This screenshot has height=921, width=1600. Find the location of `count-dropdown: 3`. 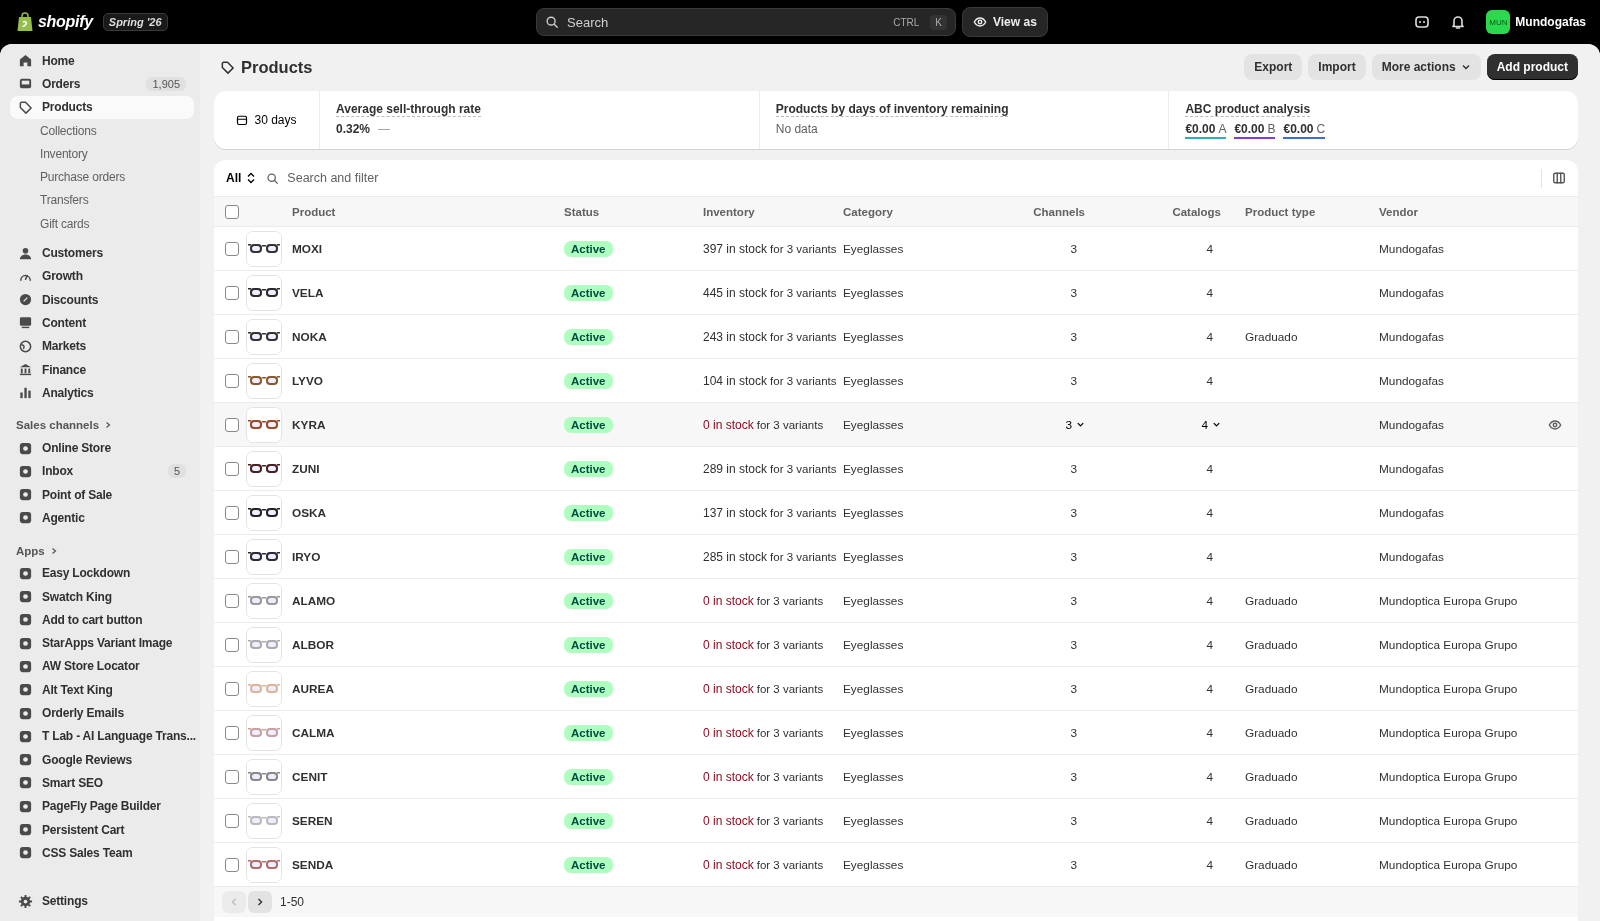

count-dropdown: 3 is located at coordinates (1075, 424).